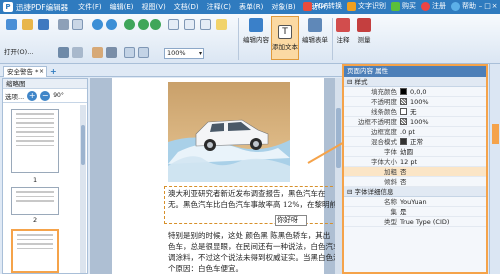  Describe the element at coordinates (415, 182) in the screenshot. I see `prop-italic: 倾斜否` at that location.